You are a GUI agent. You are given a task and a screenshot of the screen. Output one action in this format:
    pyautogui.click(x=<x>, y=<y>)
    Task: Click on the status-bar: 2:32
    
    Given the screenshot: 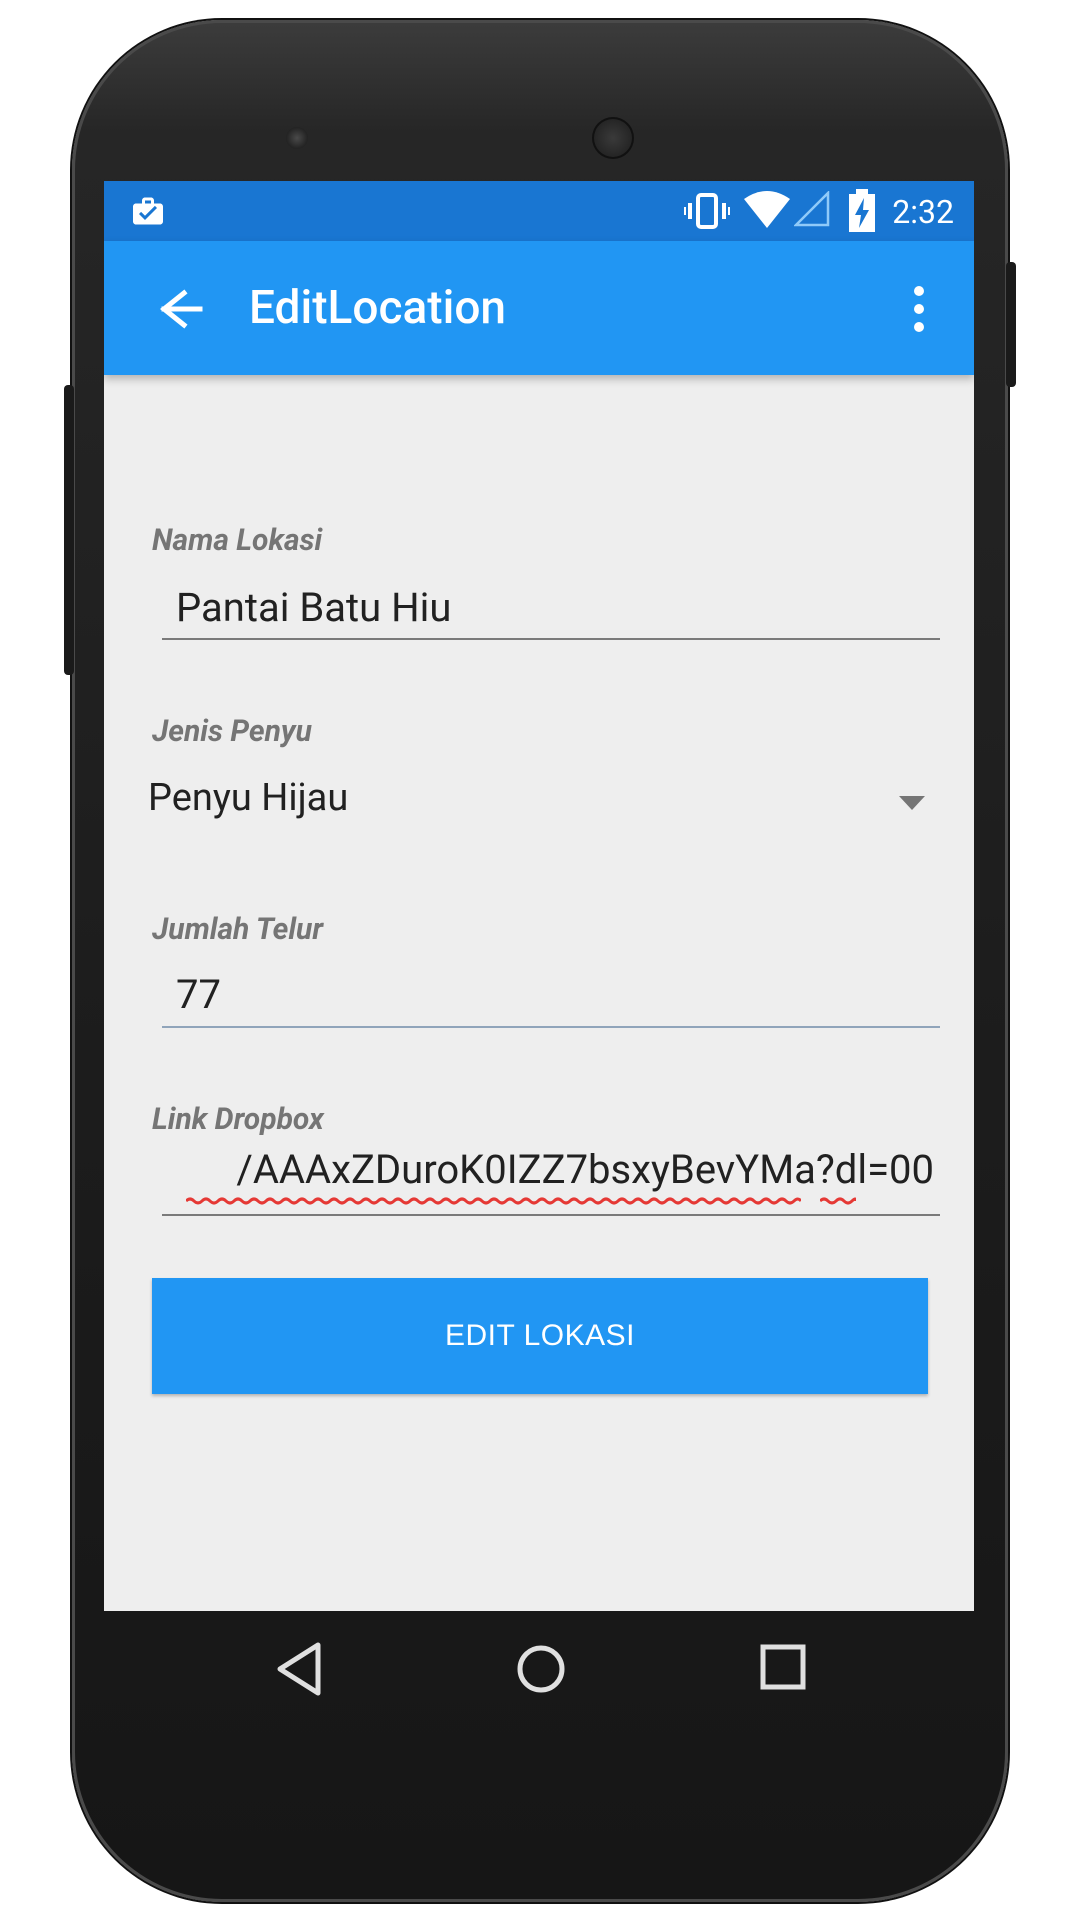 What is the action you would take?
    pyautogui.click(x=539, y=211)
    